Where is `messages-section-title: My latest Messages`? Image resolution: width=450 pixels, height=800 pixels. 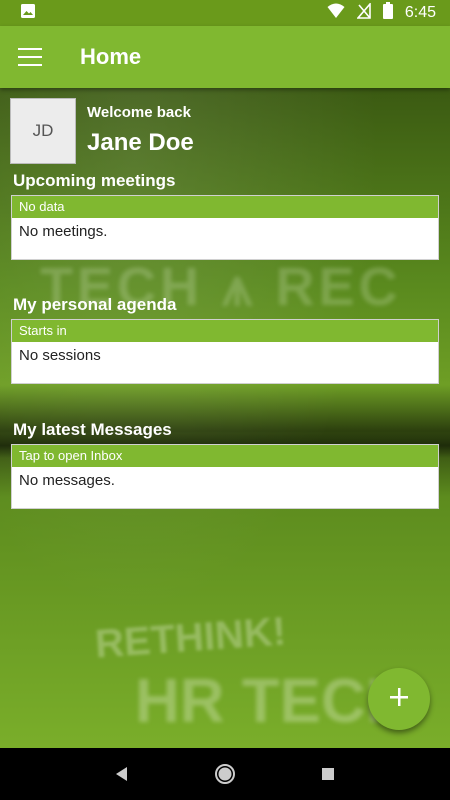 messages-section-title: My latest Messages is located at coordinates (92, 429).